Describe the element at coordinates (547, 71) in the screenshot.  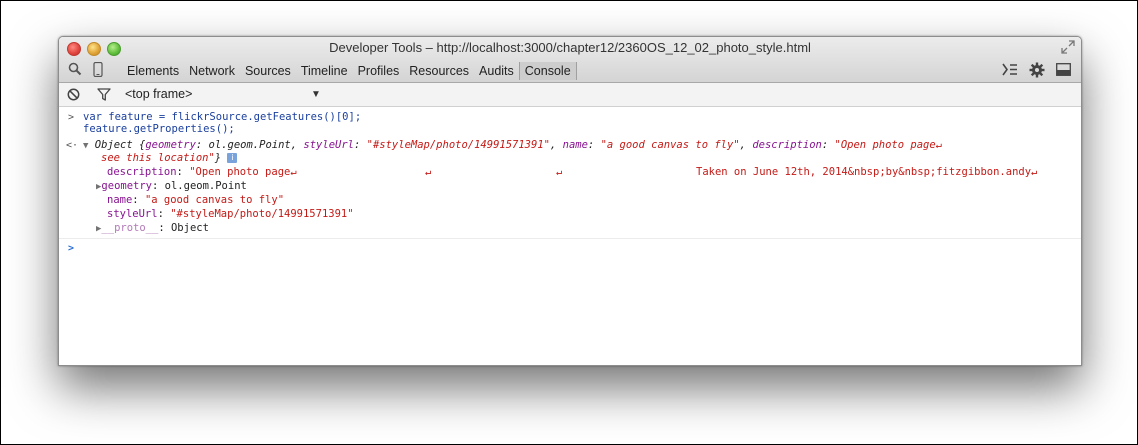
I see `tab-console: Console` at that location.